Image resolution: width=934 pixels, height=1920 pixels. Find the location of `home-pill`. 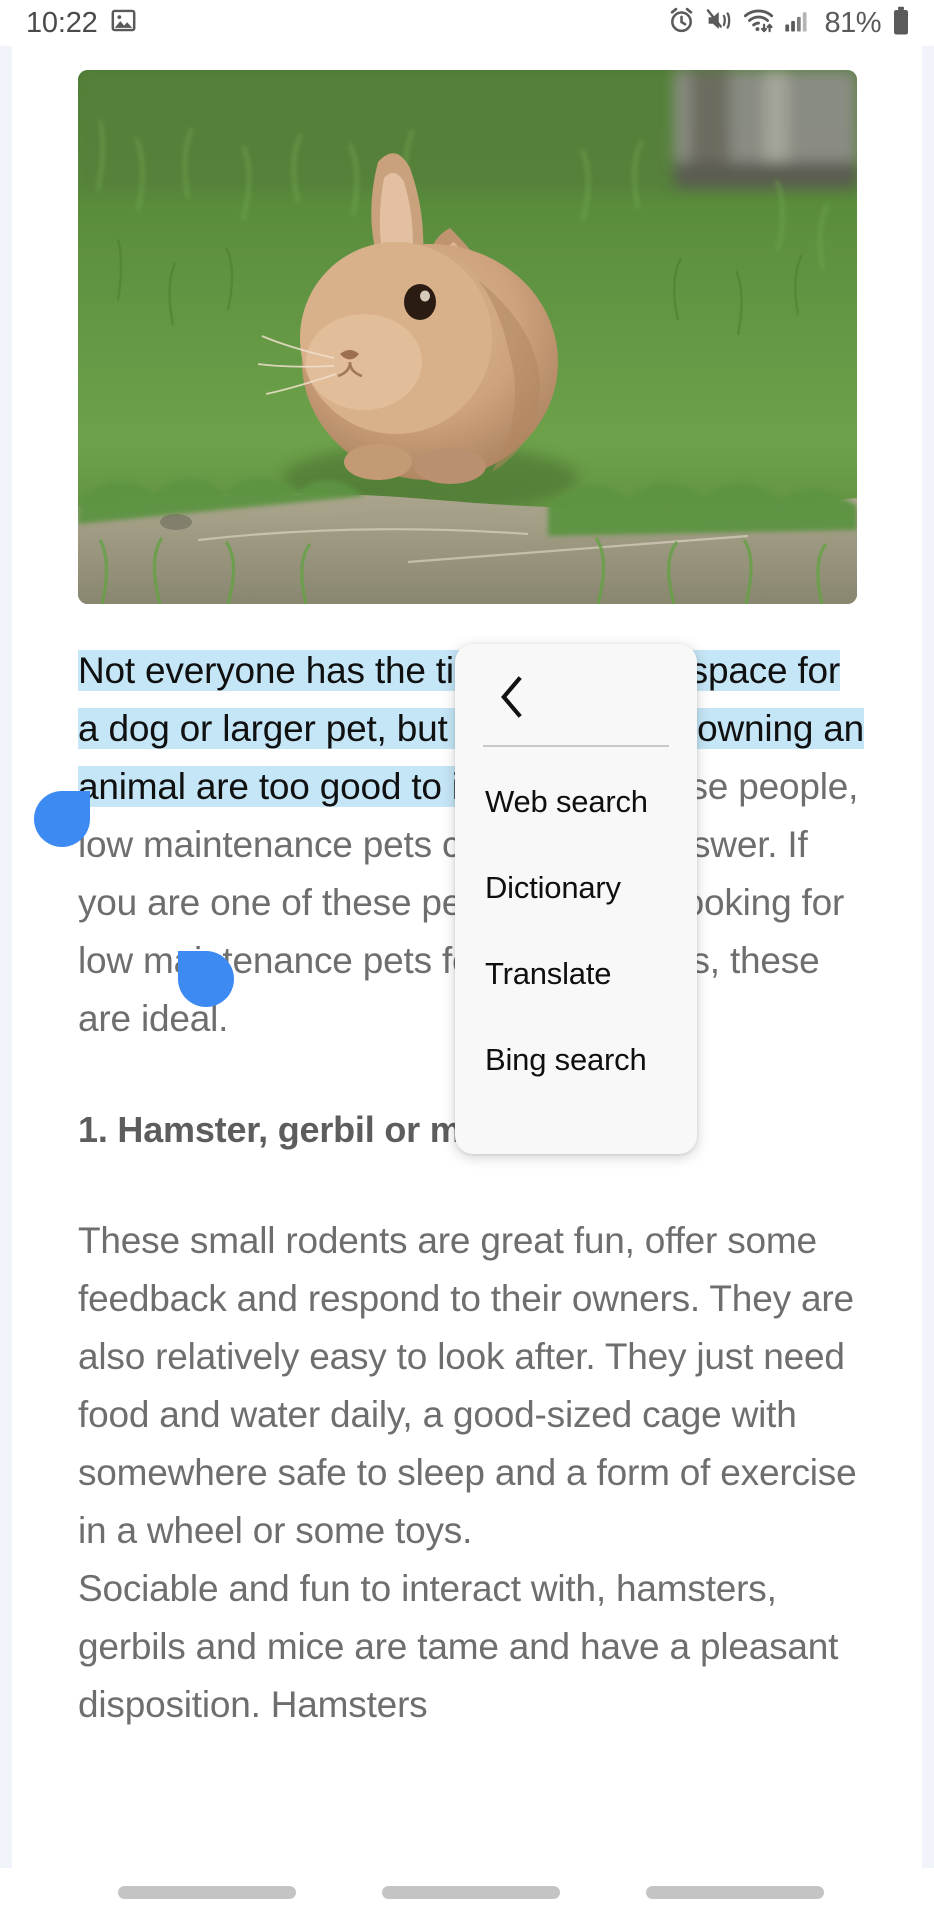

home-pill is located at coordinates (471, 1892).